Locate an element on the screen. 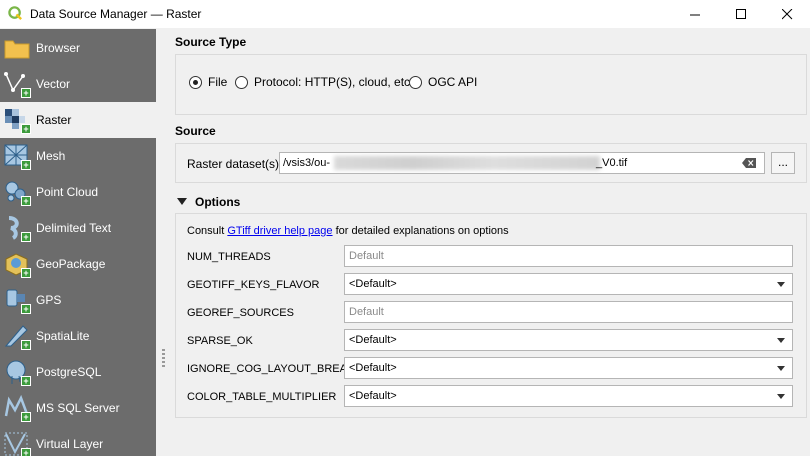  sidebar-item-mesh: + Mesh is located at coordinates (78, 156).